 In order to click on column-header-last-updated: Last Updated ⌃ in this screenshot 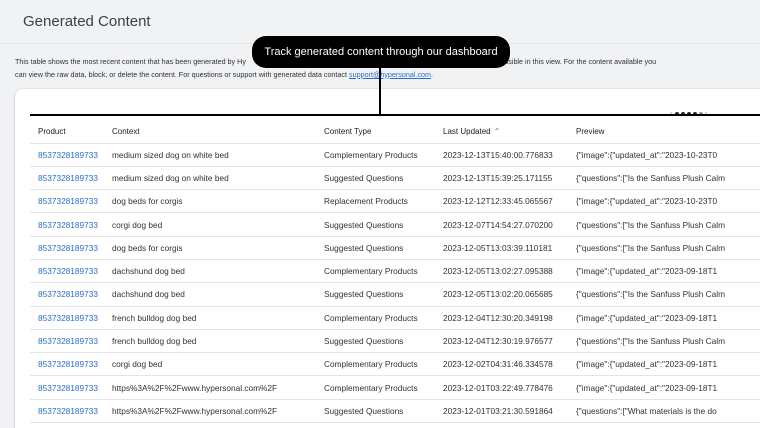, I will do `click(509, 132)`.